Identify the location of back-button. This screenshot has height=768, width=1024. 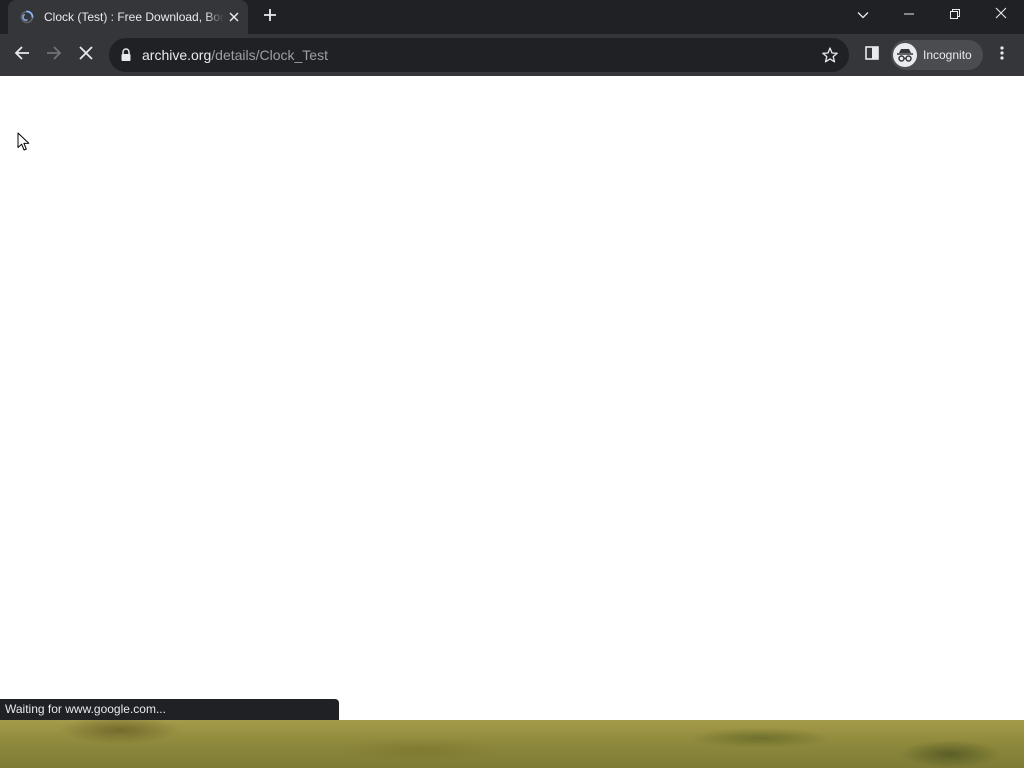
(22, 55).